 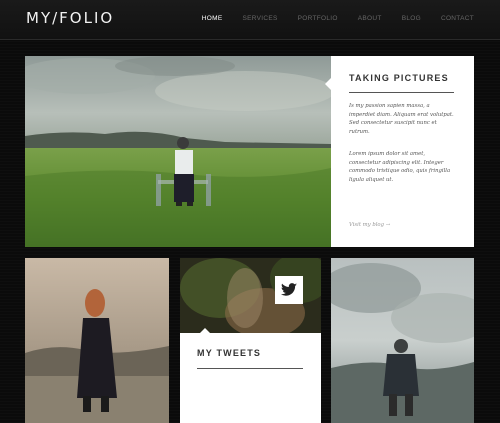 I want to click on feature-title: TAKING PICTURES, so click(x=399, y=78).